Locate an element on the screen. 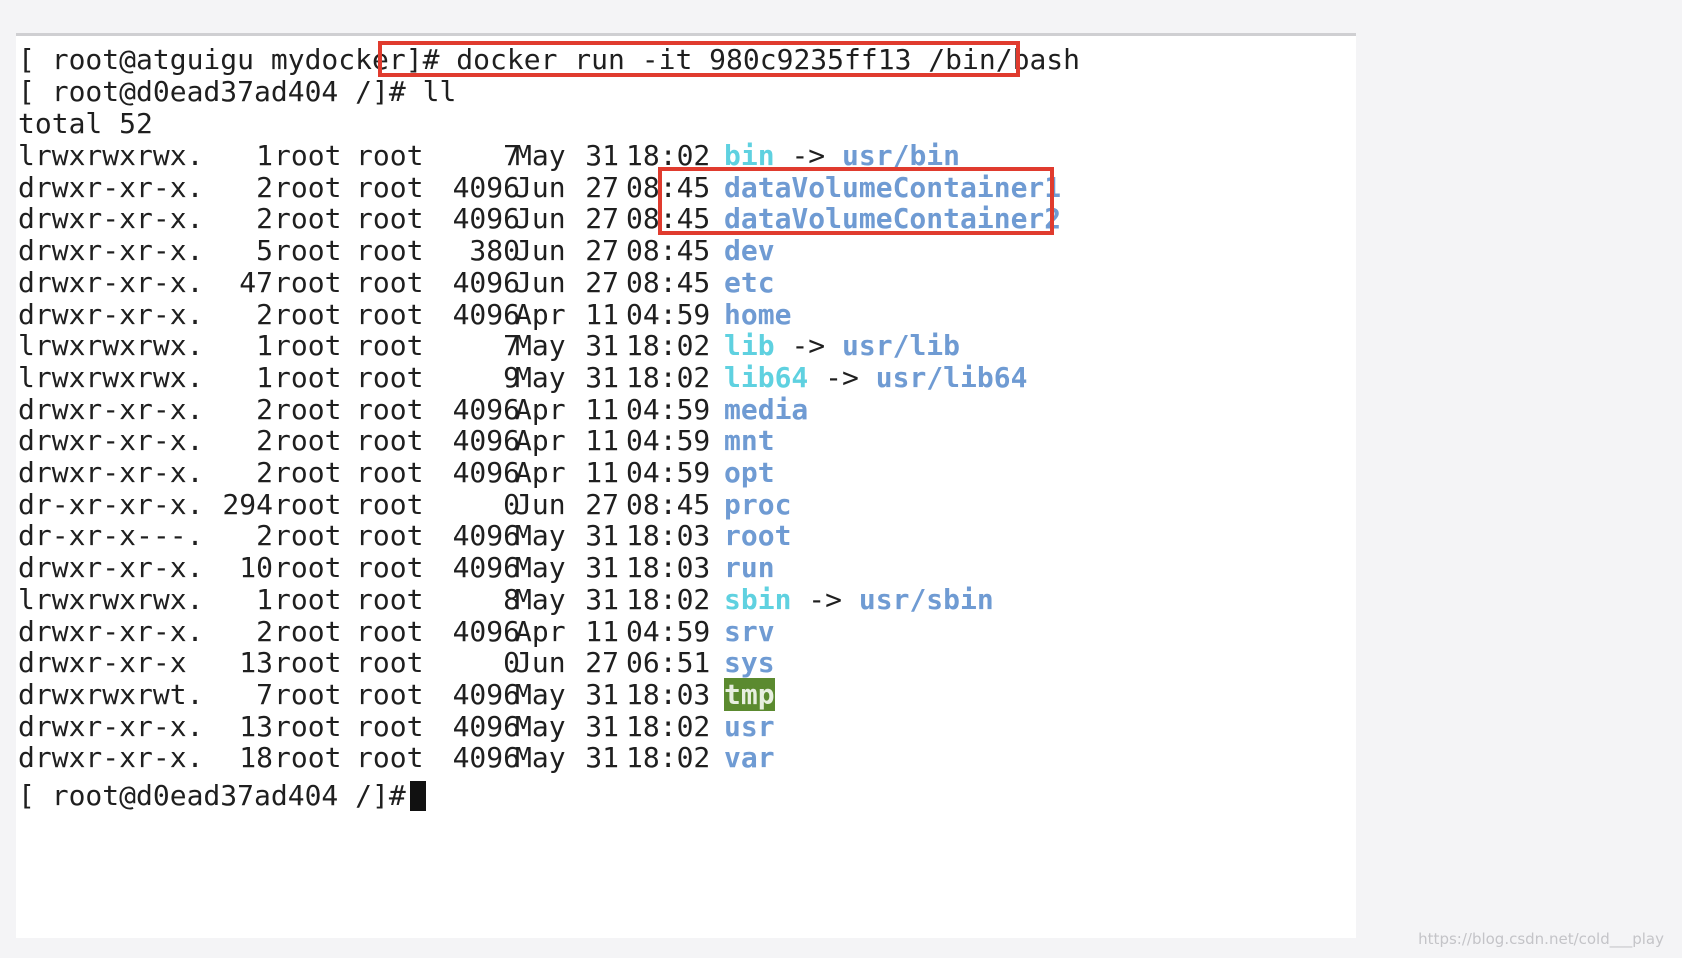  file-name: opt is located at coordinates (749, 472).